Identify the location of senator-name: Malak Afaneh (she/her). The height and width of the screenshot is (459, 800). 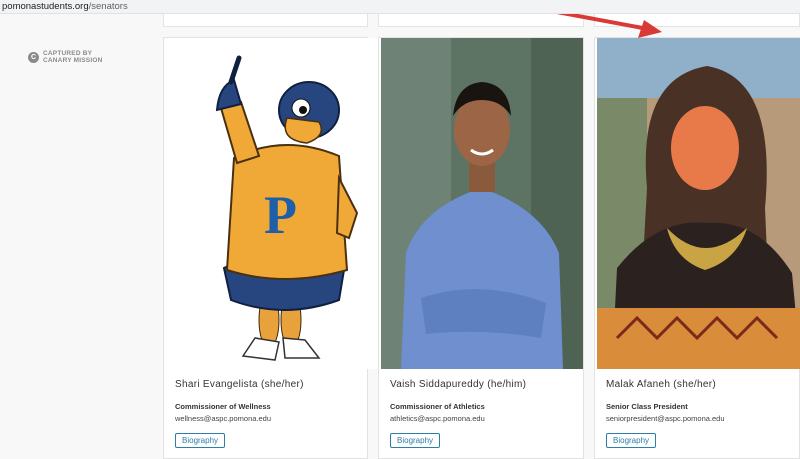
(661, 384).